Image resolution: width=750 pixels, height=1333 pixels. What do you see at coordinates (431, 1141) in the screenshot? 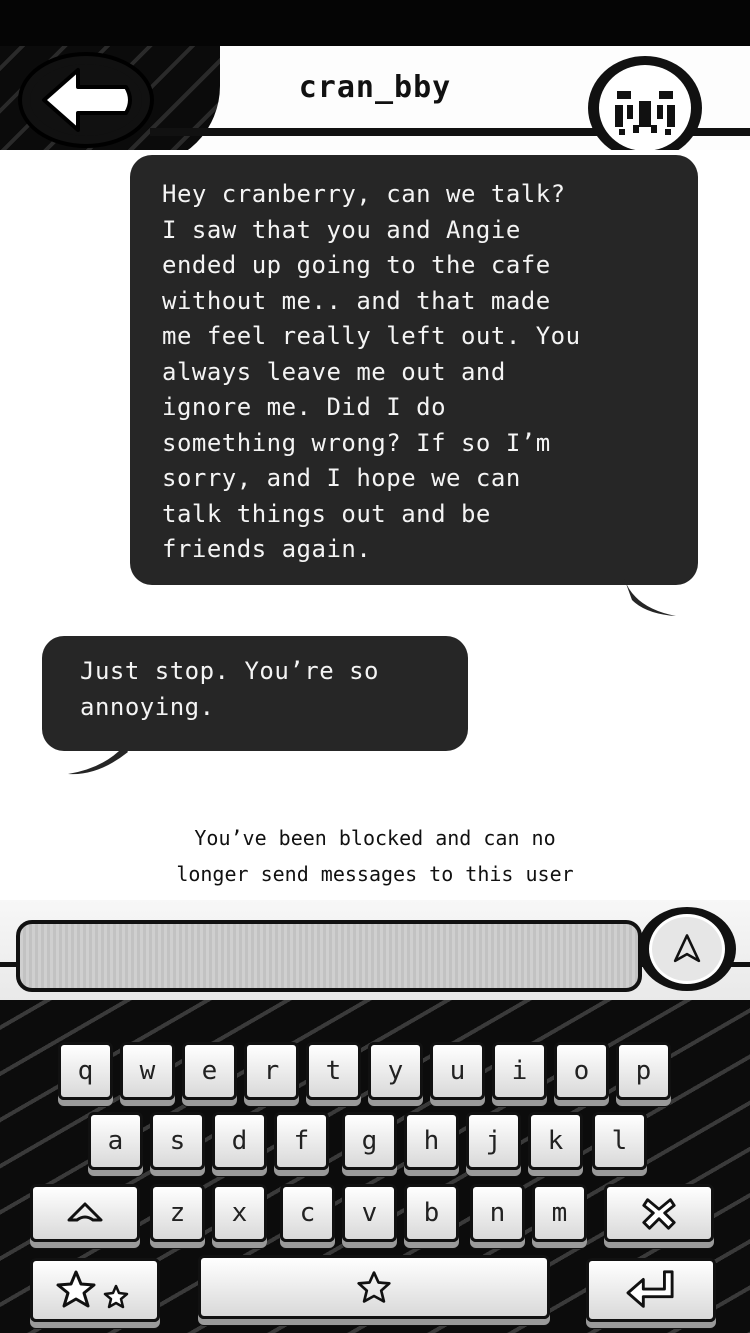
I see `key-h: h` at bounding box center [431, 1141].